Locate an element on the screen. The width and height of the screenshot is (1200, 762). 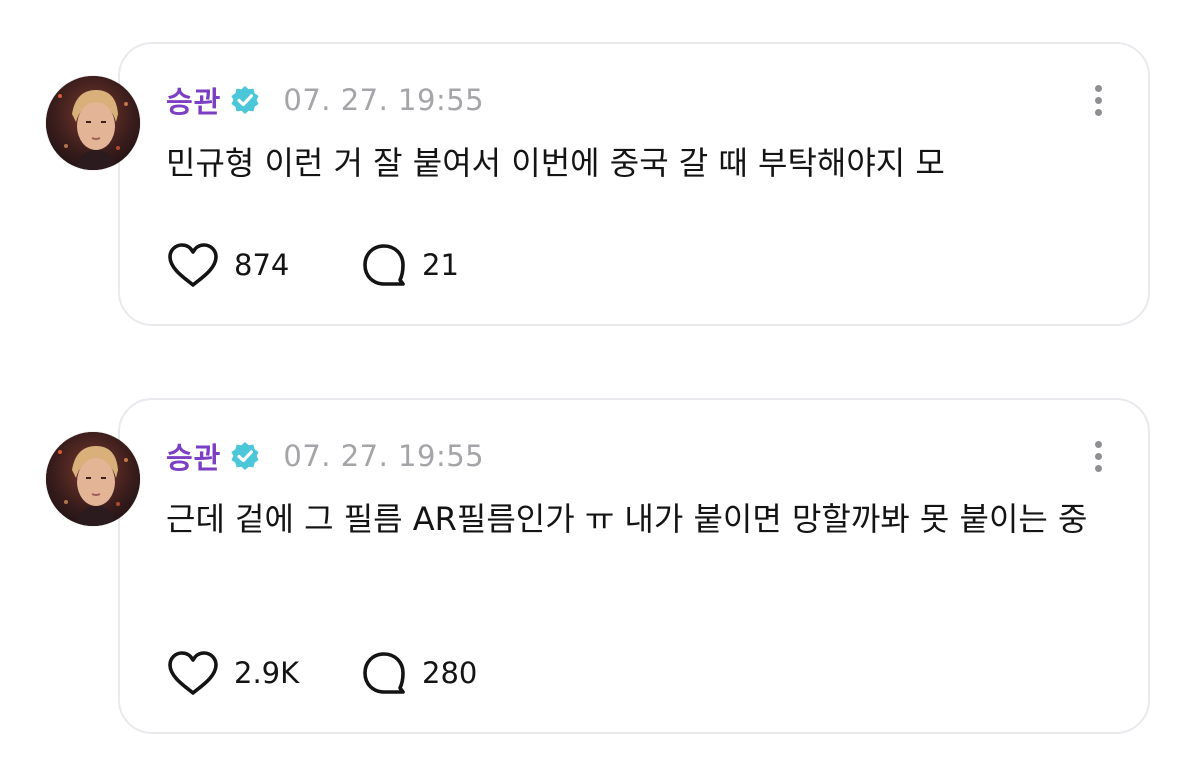
post-actions: 874 21 is located at coordinates (312, 265).